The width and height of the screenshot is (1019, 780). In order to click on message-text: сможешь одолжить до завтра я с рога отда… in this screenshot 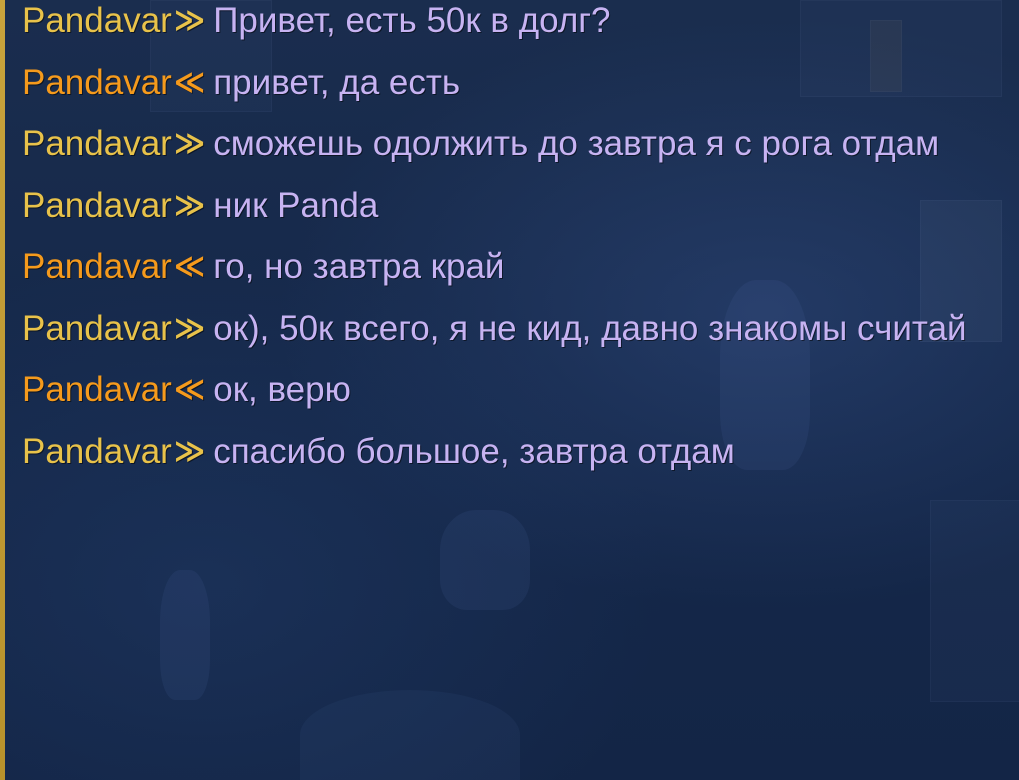, I will do `click(576, 143)`.